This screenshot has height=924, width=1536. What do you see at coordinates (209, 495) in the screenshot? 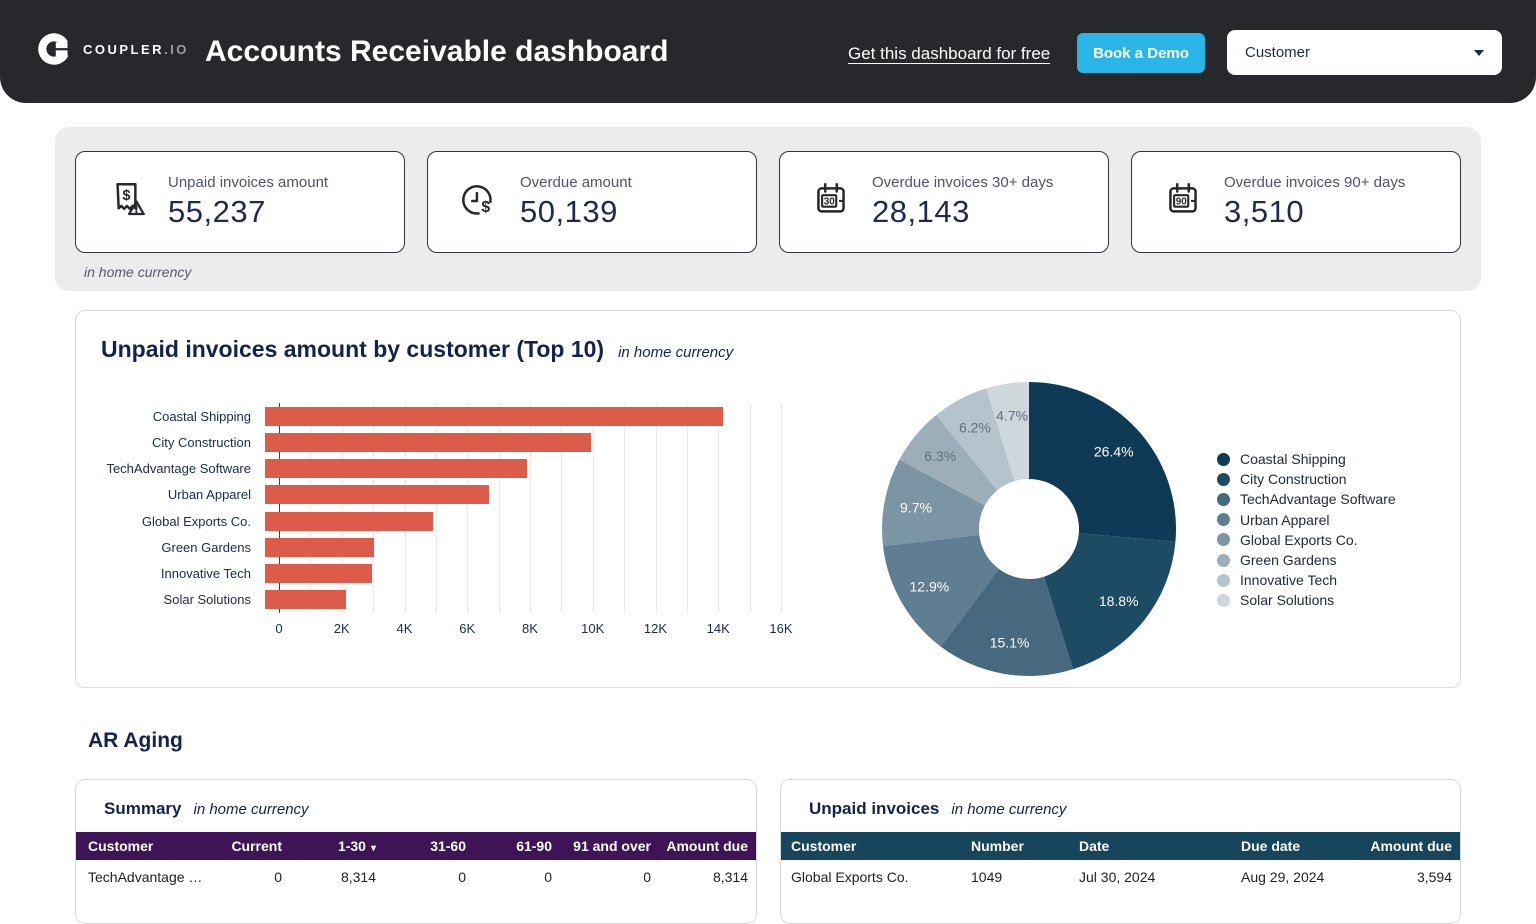
I see `bar-category-label: Urban Apparel` at bounding box center [209, 495].